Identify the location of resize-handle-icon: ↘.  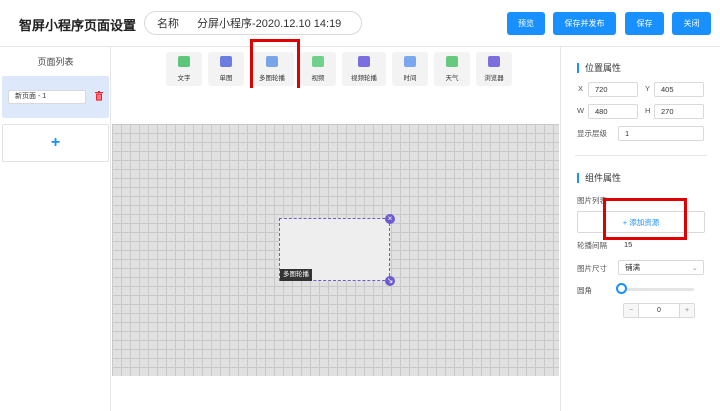
(390, 281).